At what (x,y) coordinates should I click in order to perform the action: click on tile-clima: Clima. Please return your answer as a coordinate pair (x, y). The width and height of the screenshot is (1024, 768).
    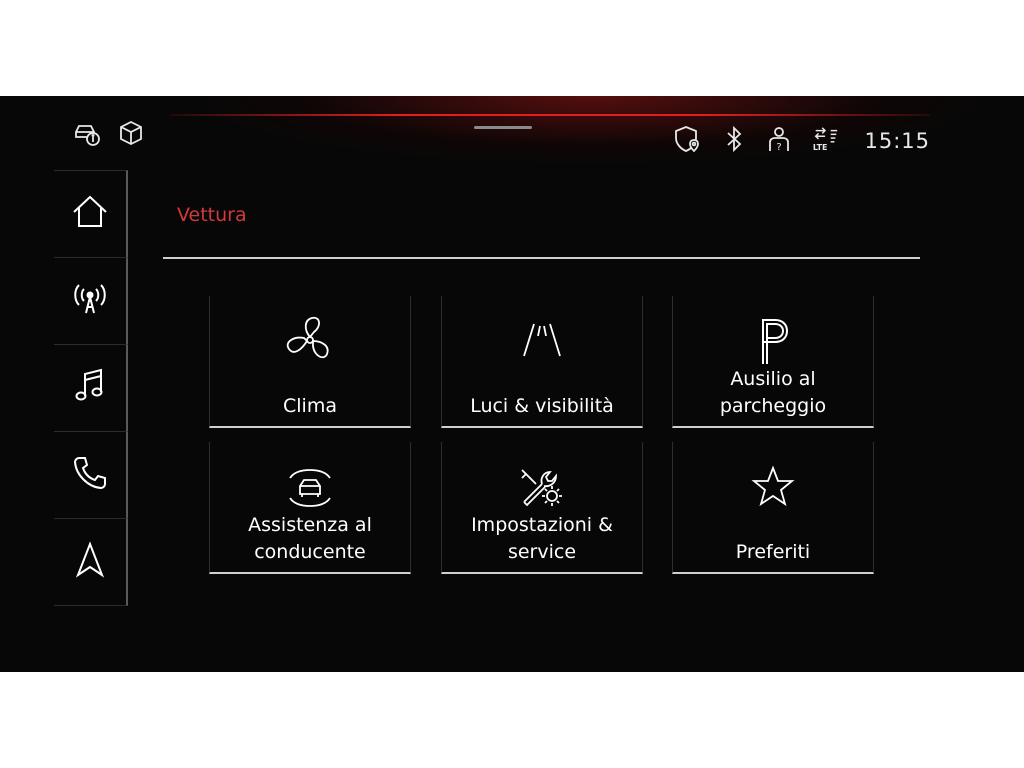
    Looking at the image, I should click on (310, 362).